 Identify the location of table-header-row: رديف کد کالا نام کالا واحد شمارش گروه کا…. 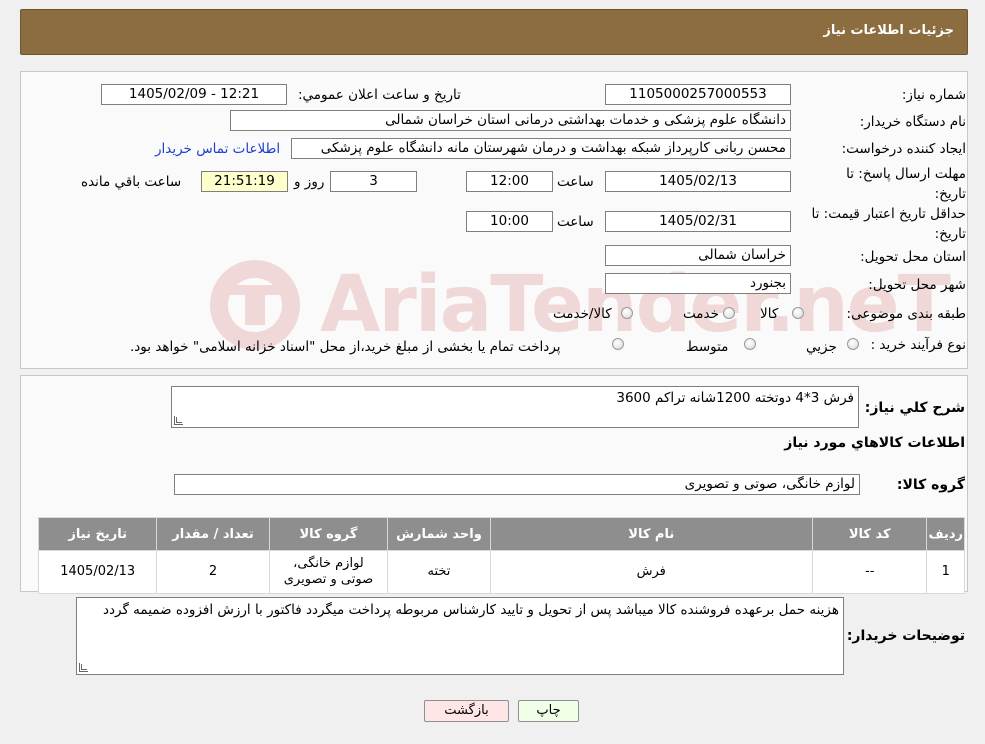
(501, 534).